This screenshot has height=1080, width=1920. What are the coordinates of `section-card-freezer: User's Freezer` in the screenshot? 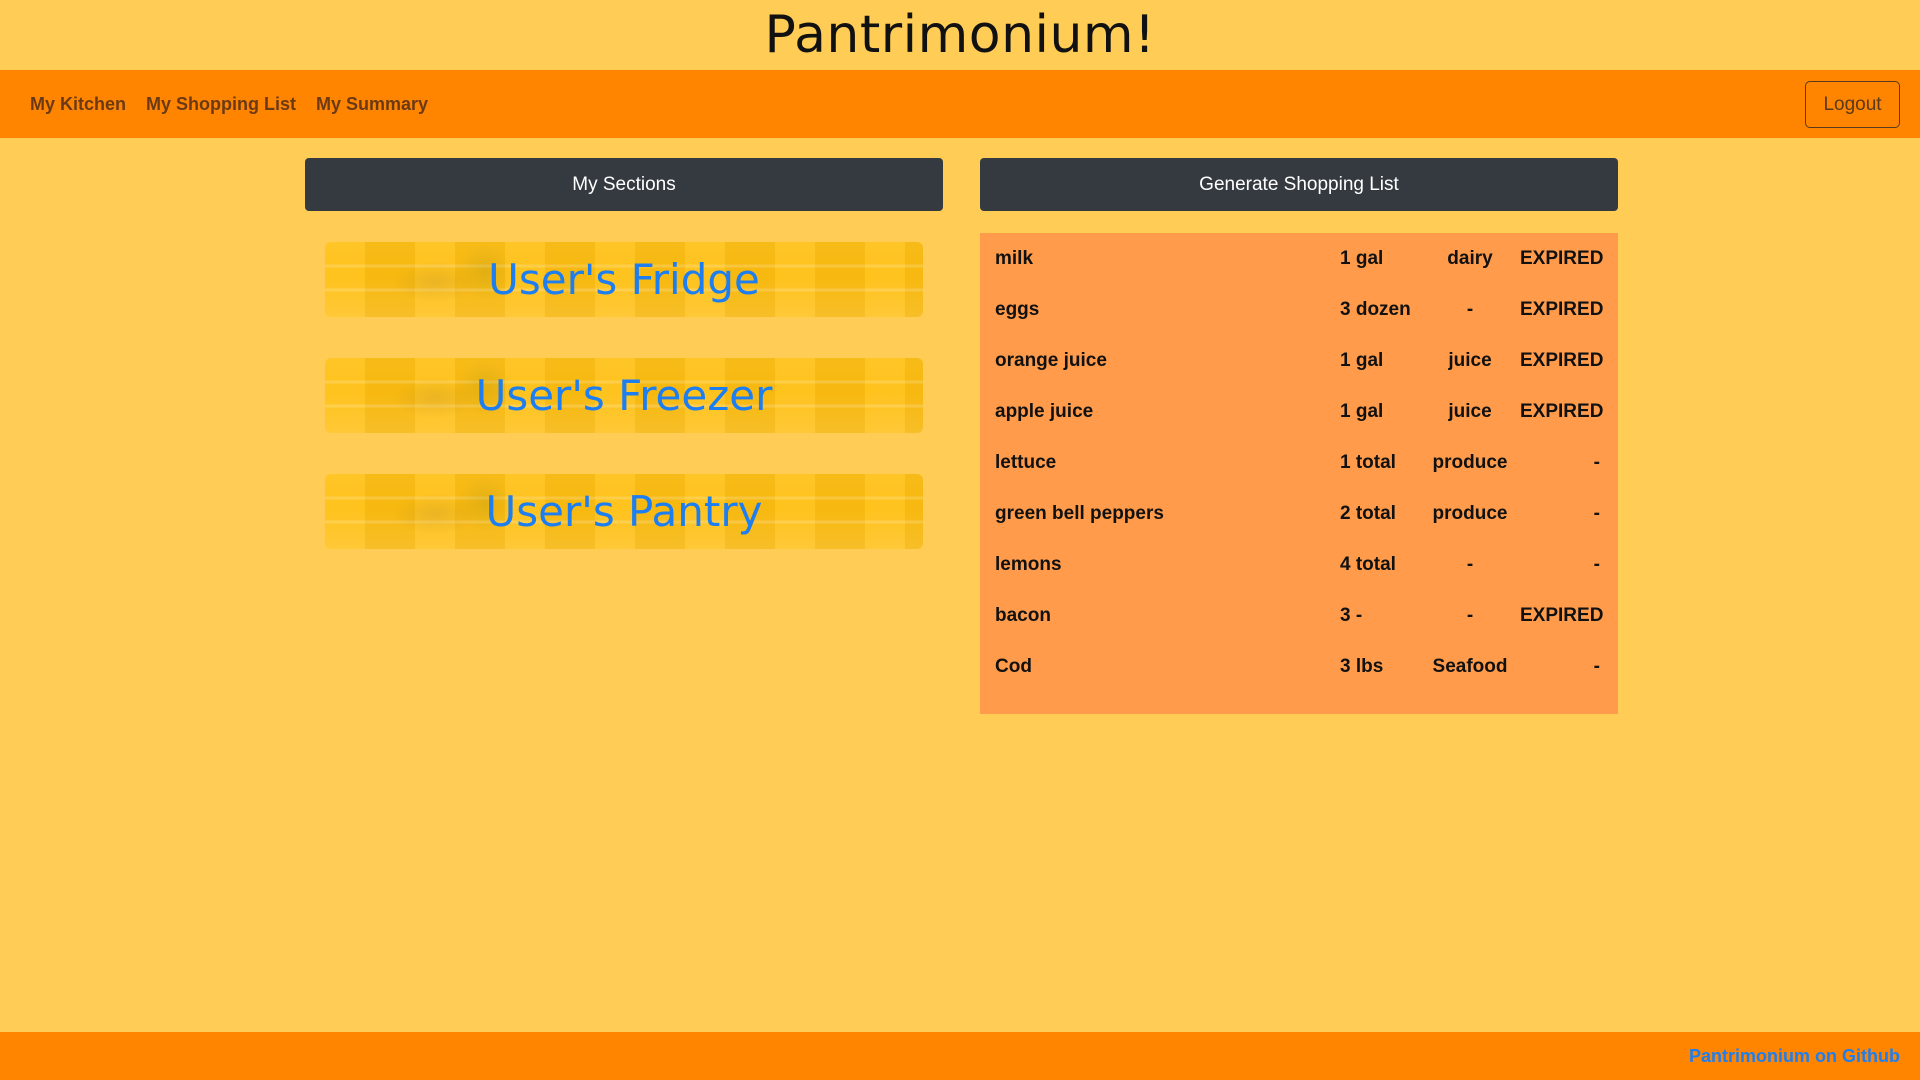 It's located at (624, 395).